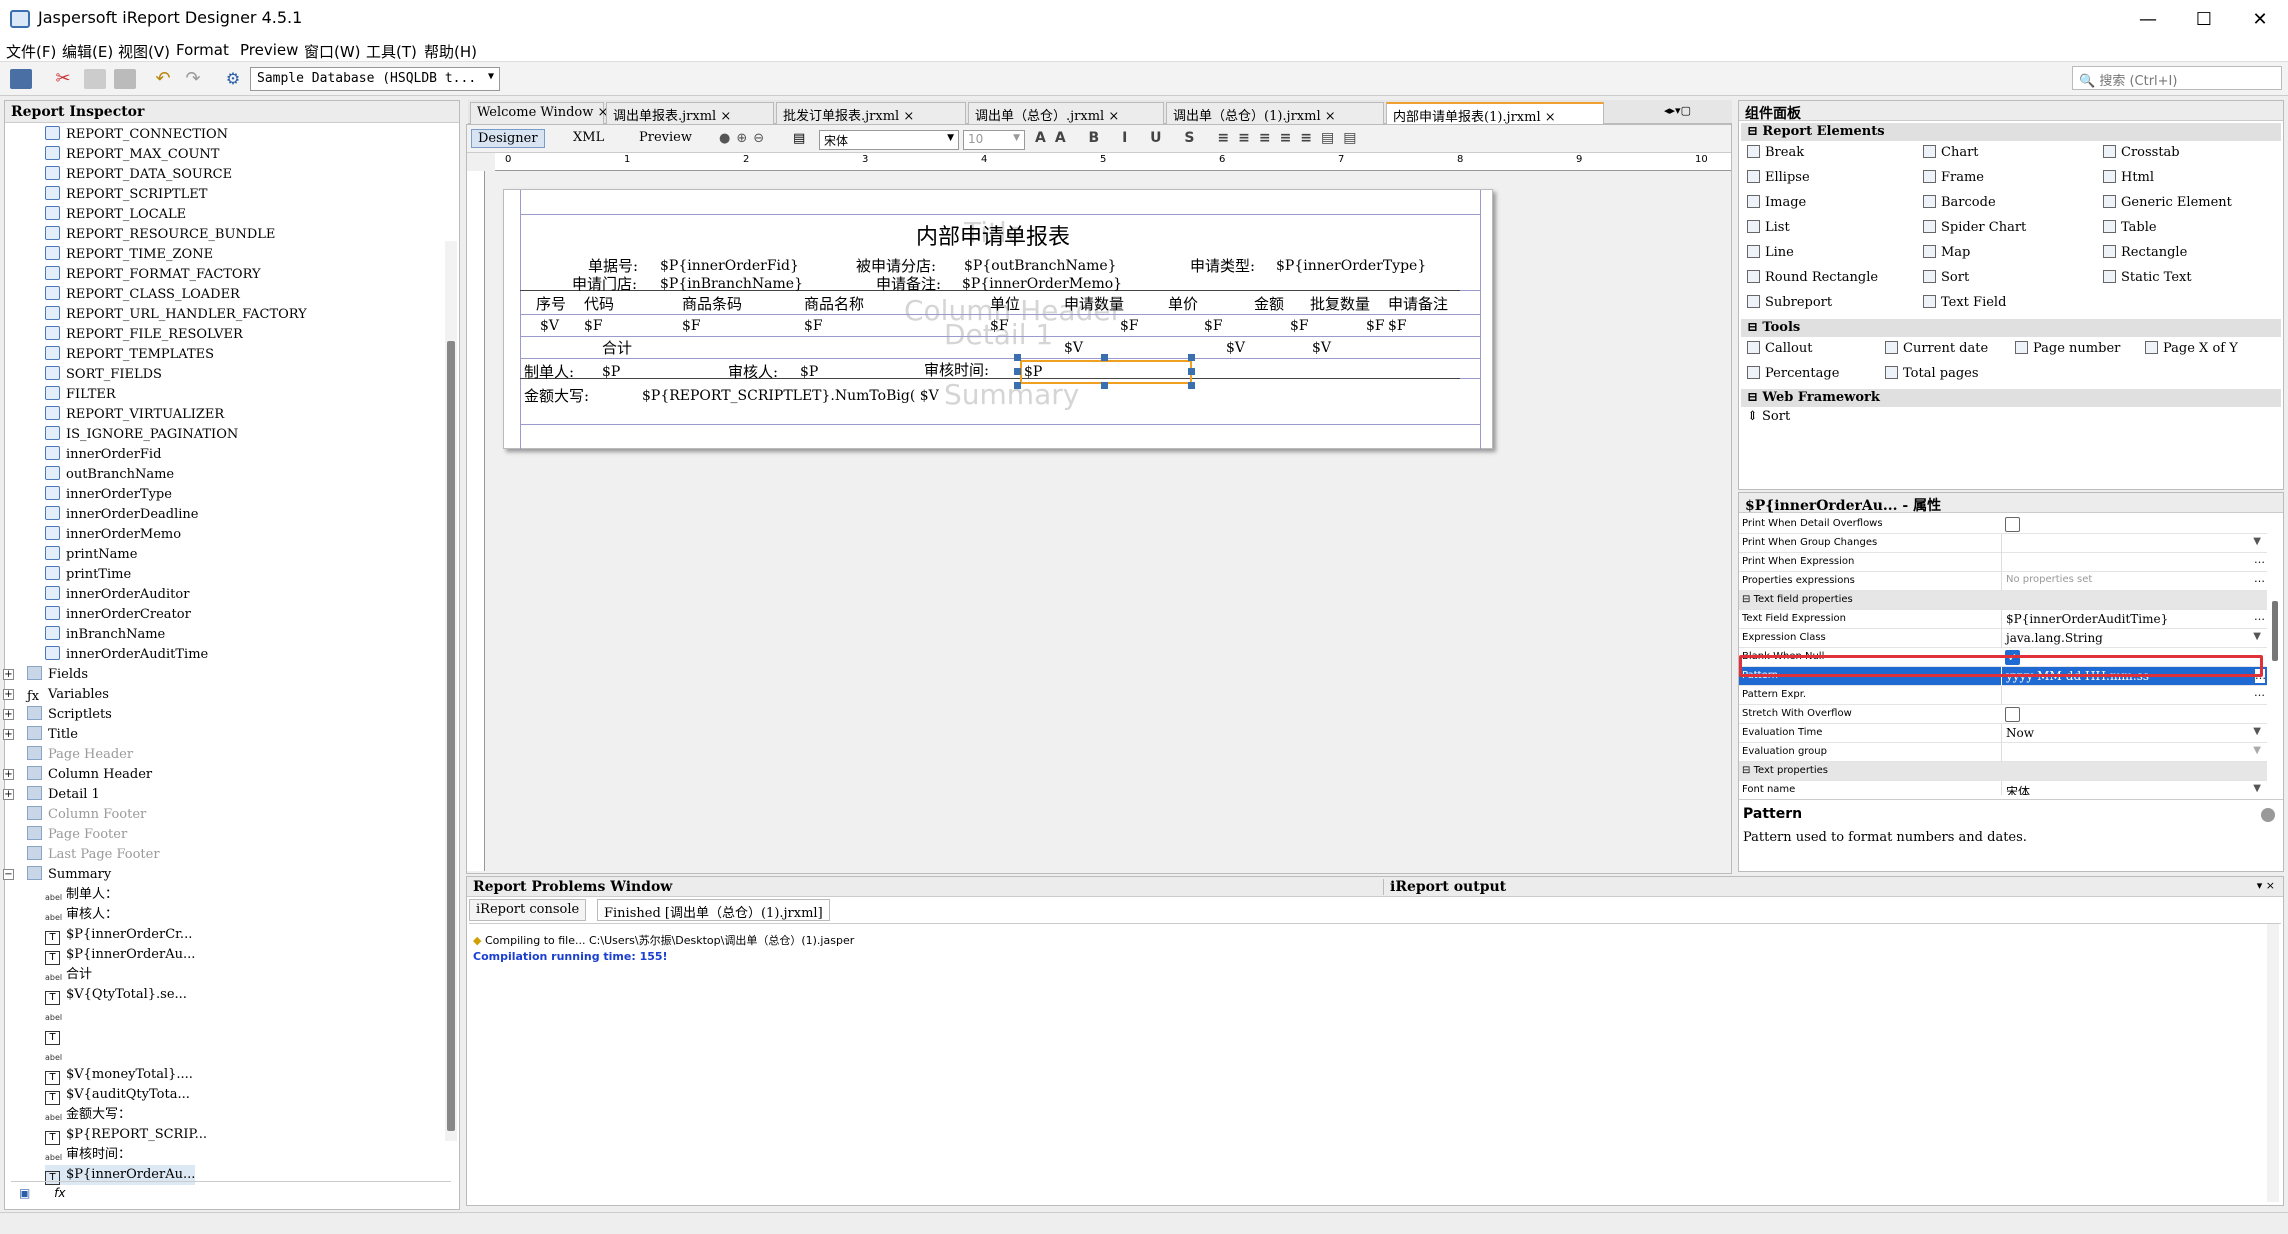 The height and width of the screenshot is (1234, 2288). I want to click on palette-item-web-sort: ⇕ Sort, so click(1768, 416).